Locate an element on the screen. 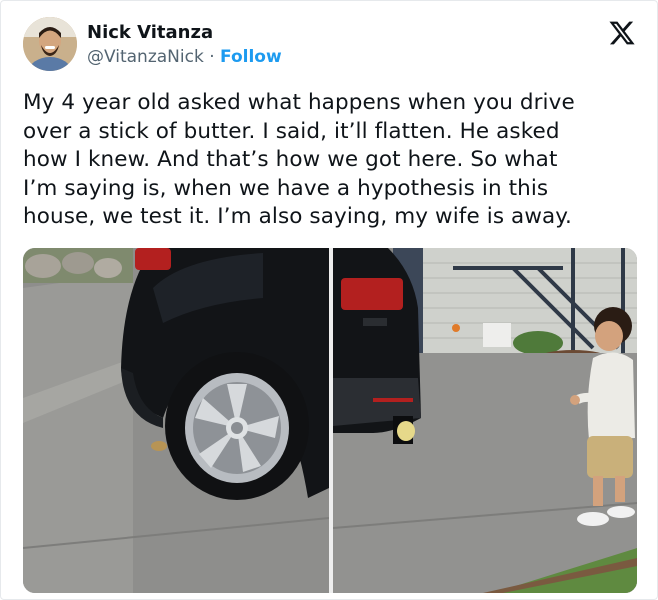 The height and width of the screenshot is (600, 658). follow-button: Follow is located at coordinates (251, 57).